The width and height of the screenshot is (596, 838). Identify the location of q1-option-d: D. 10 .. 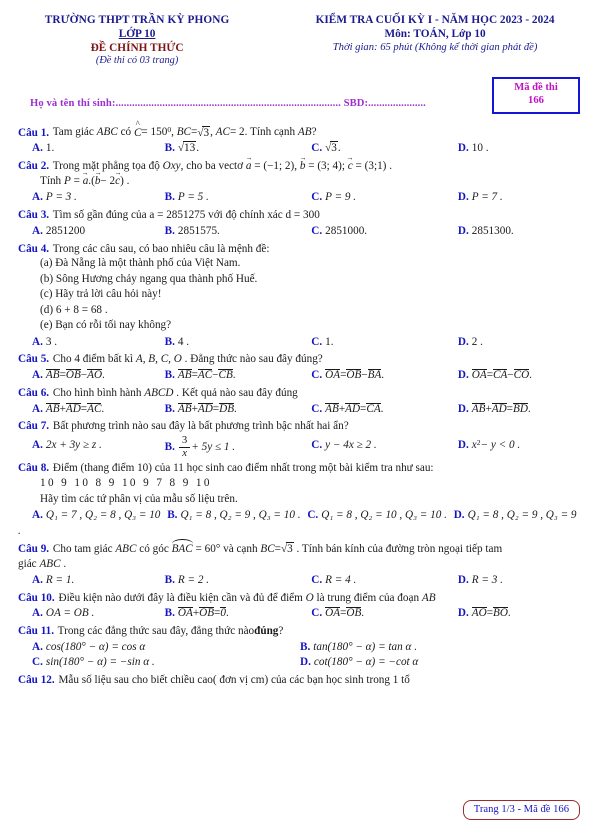
(520, 148).